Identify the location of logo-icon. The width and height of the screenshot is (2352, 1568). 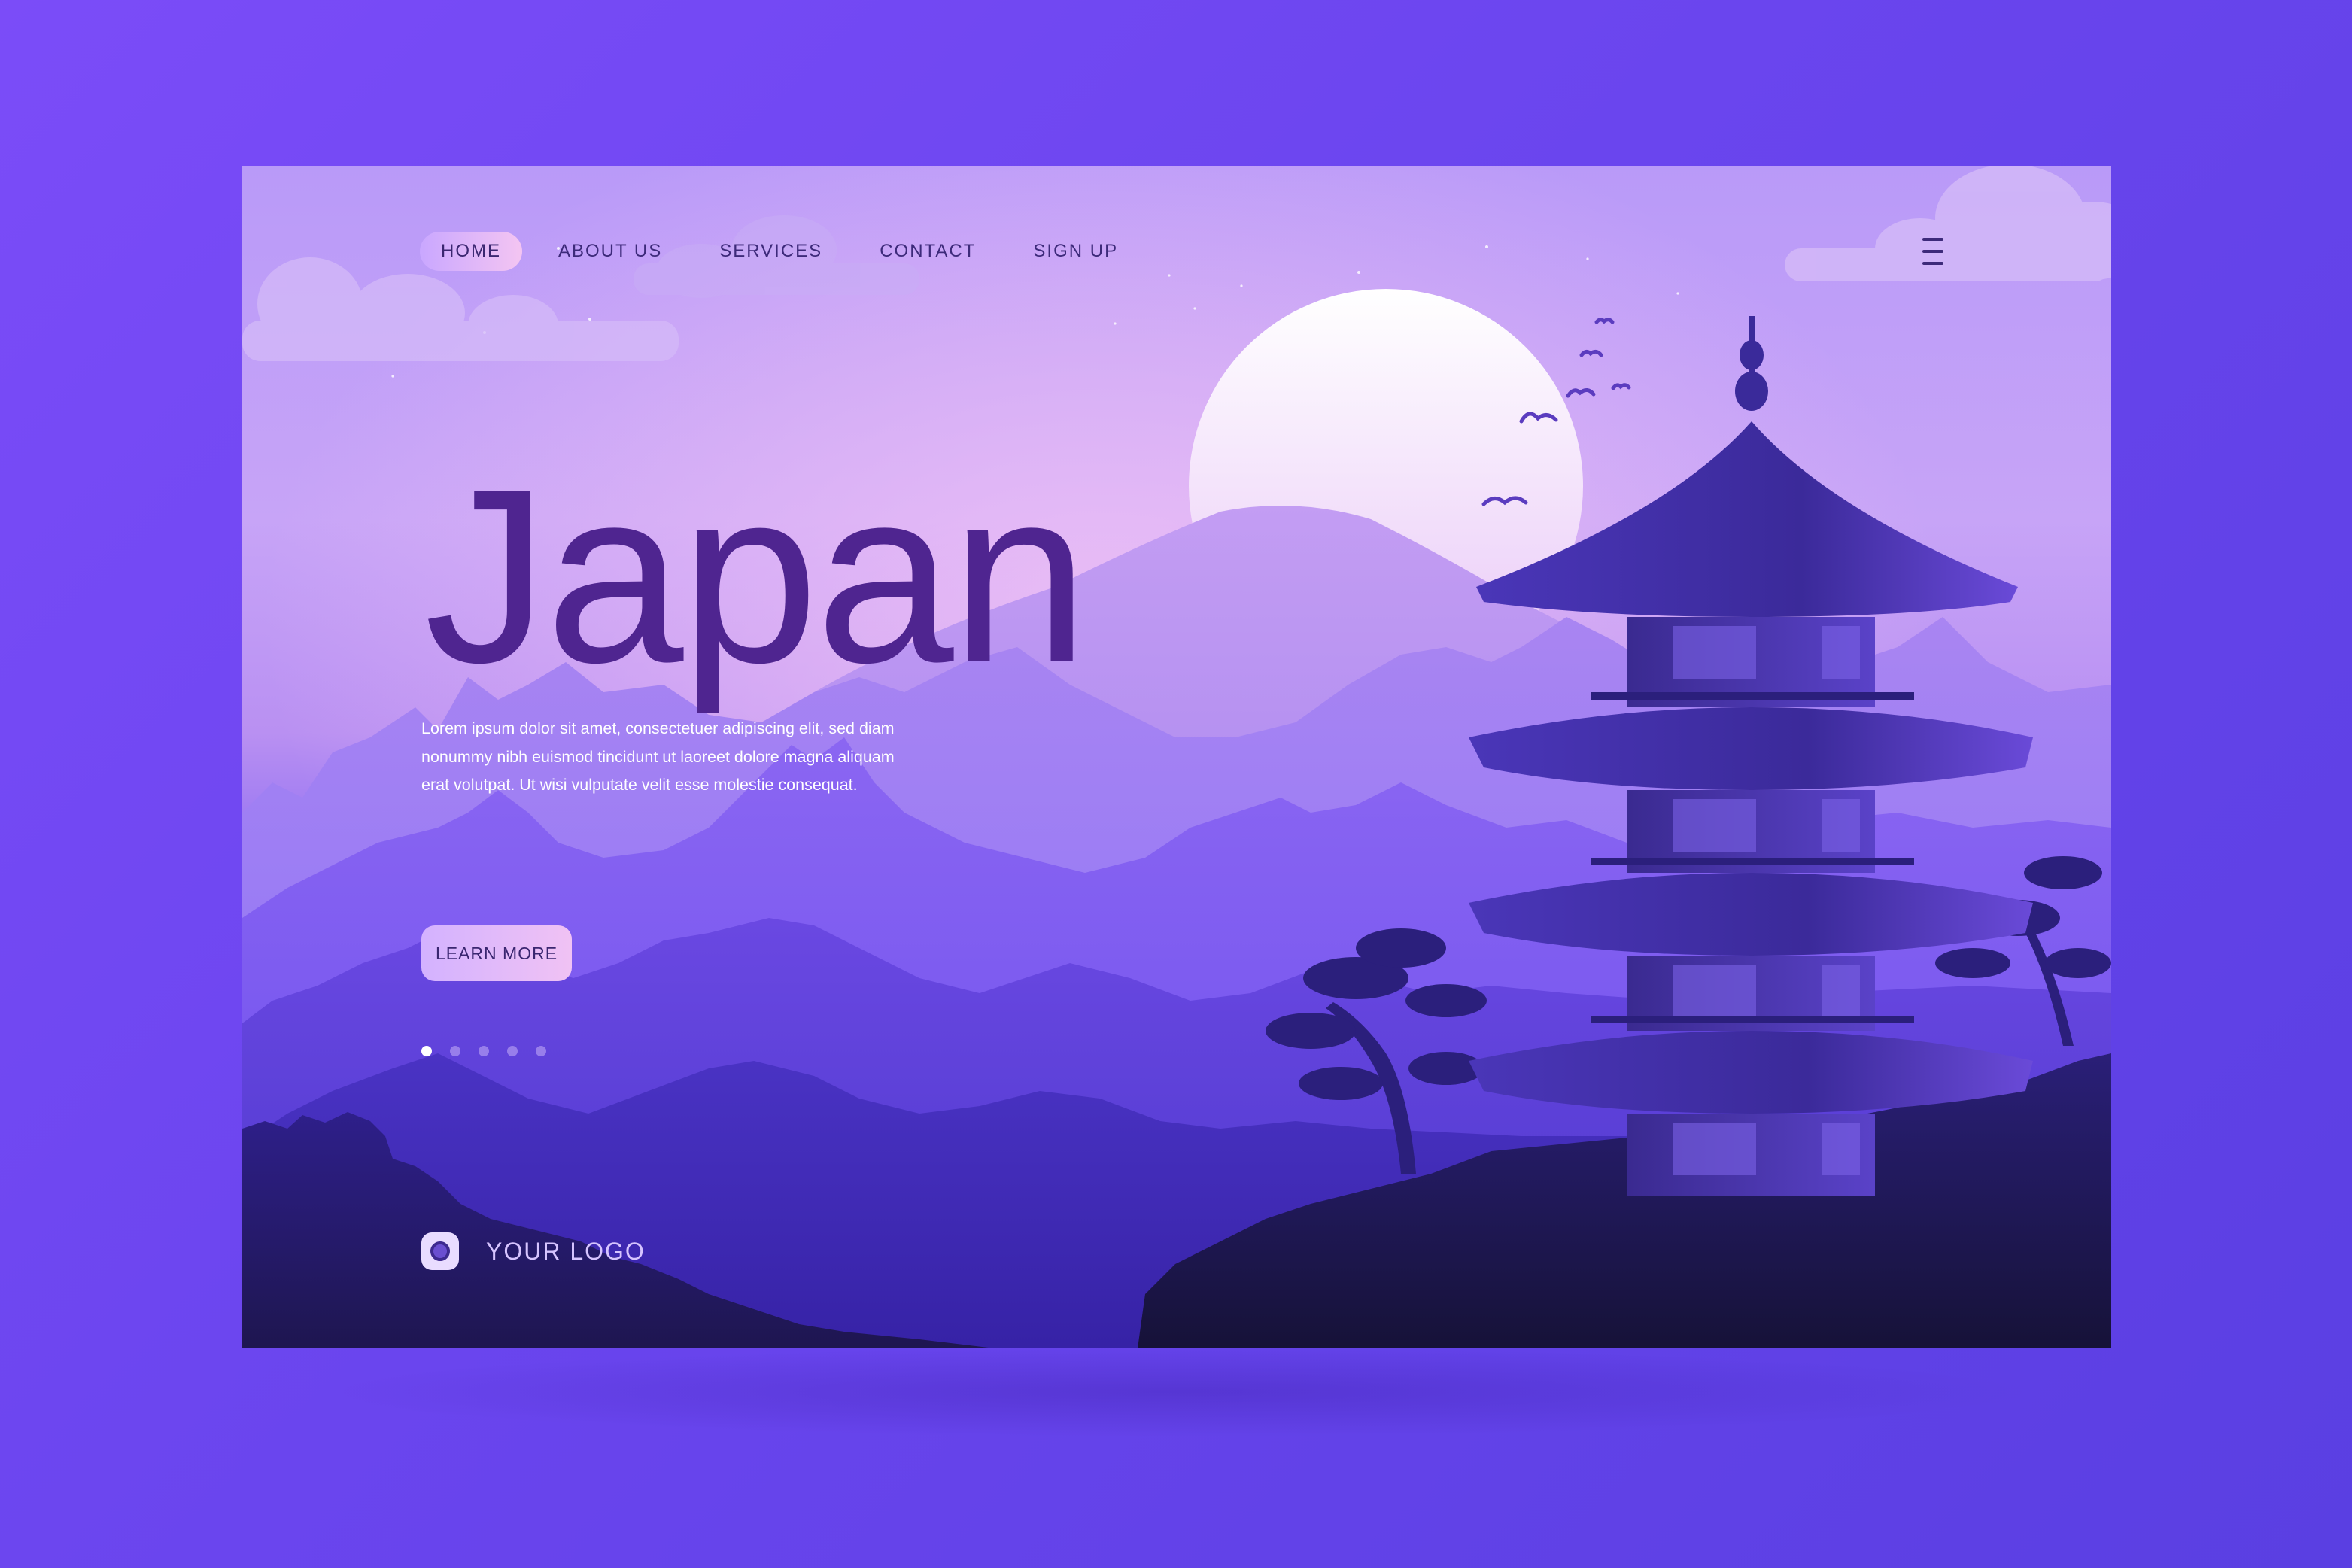
(440, 1251).